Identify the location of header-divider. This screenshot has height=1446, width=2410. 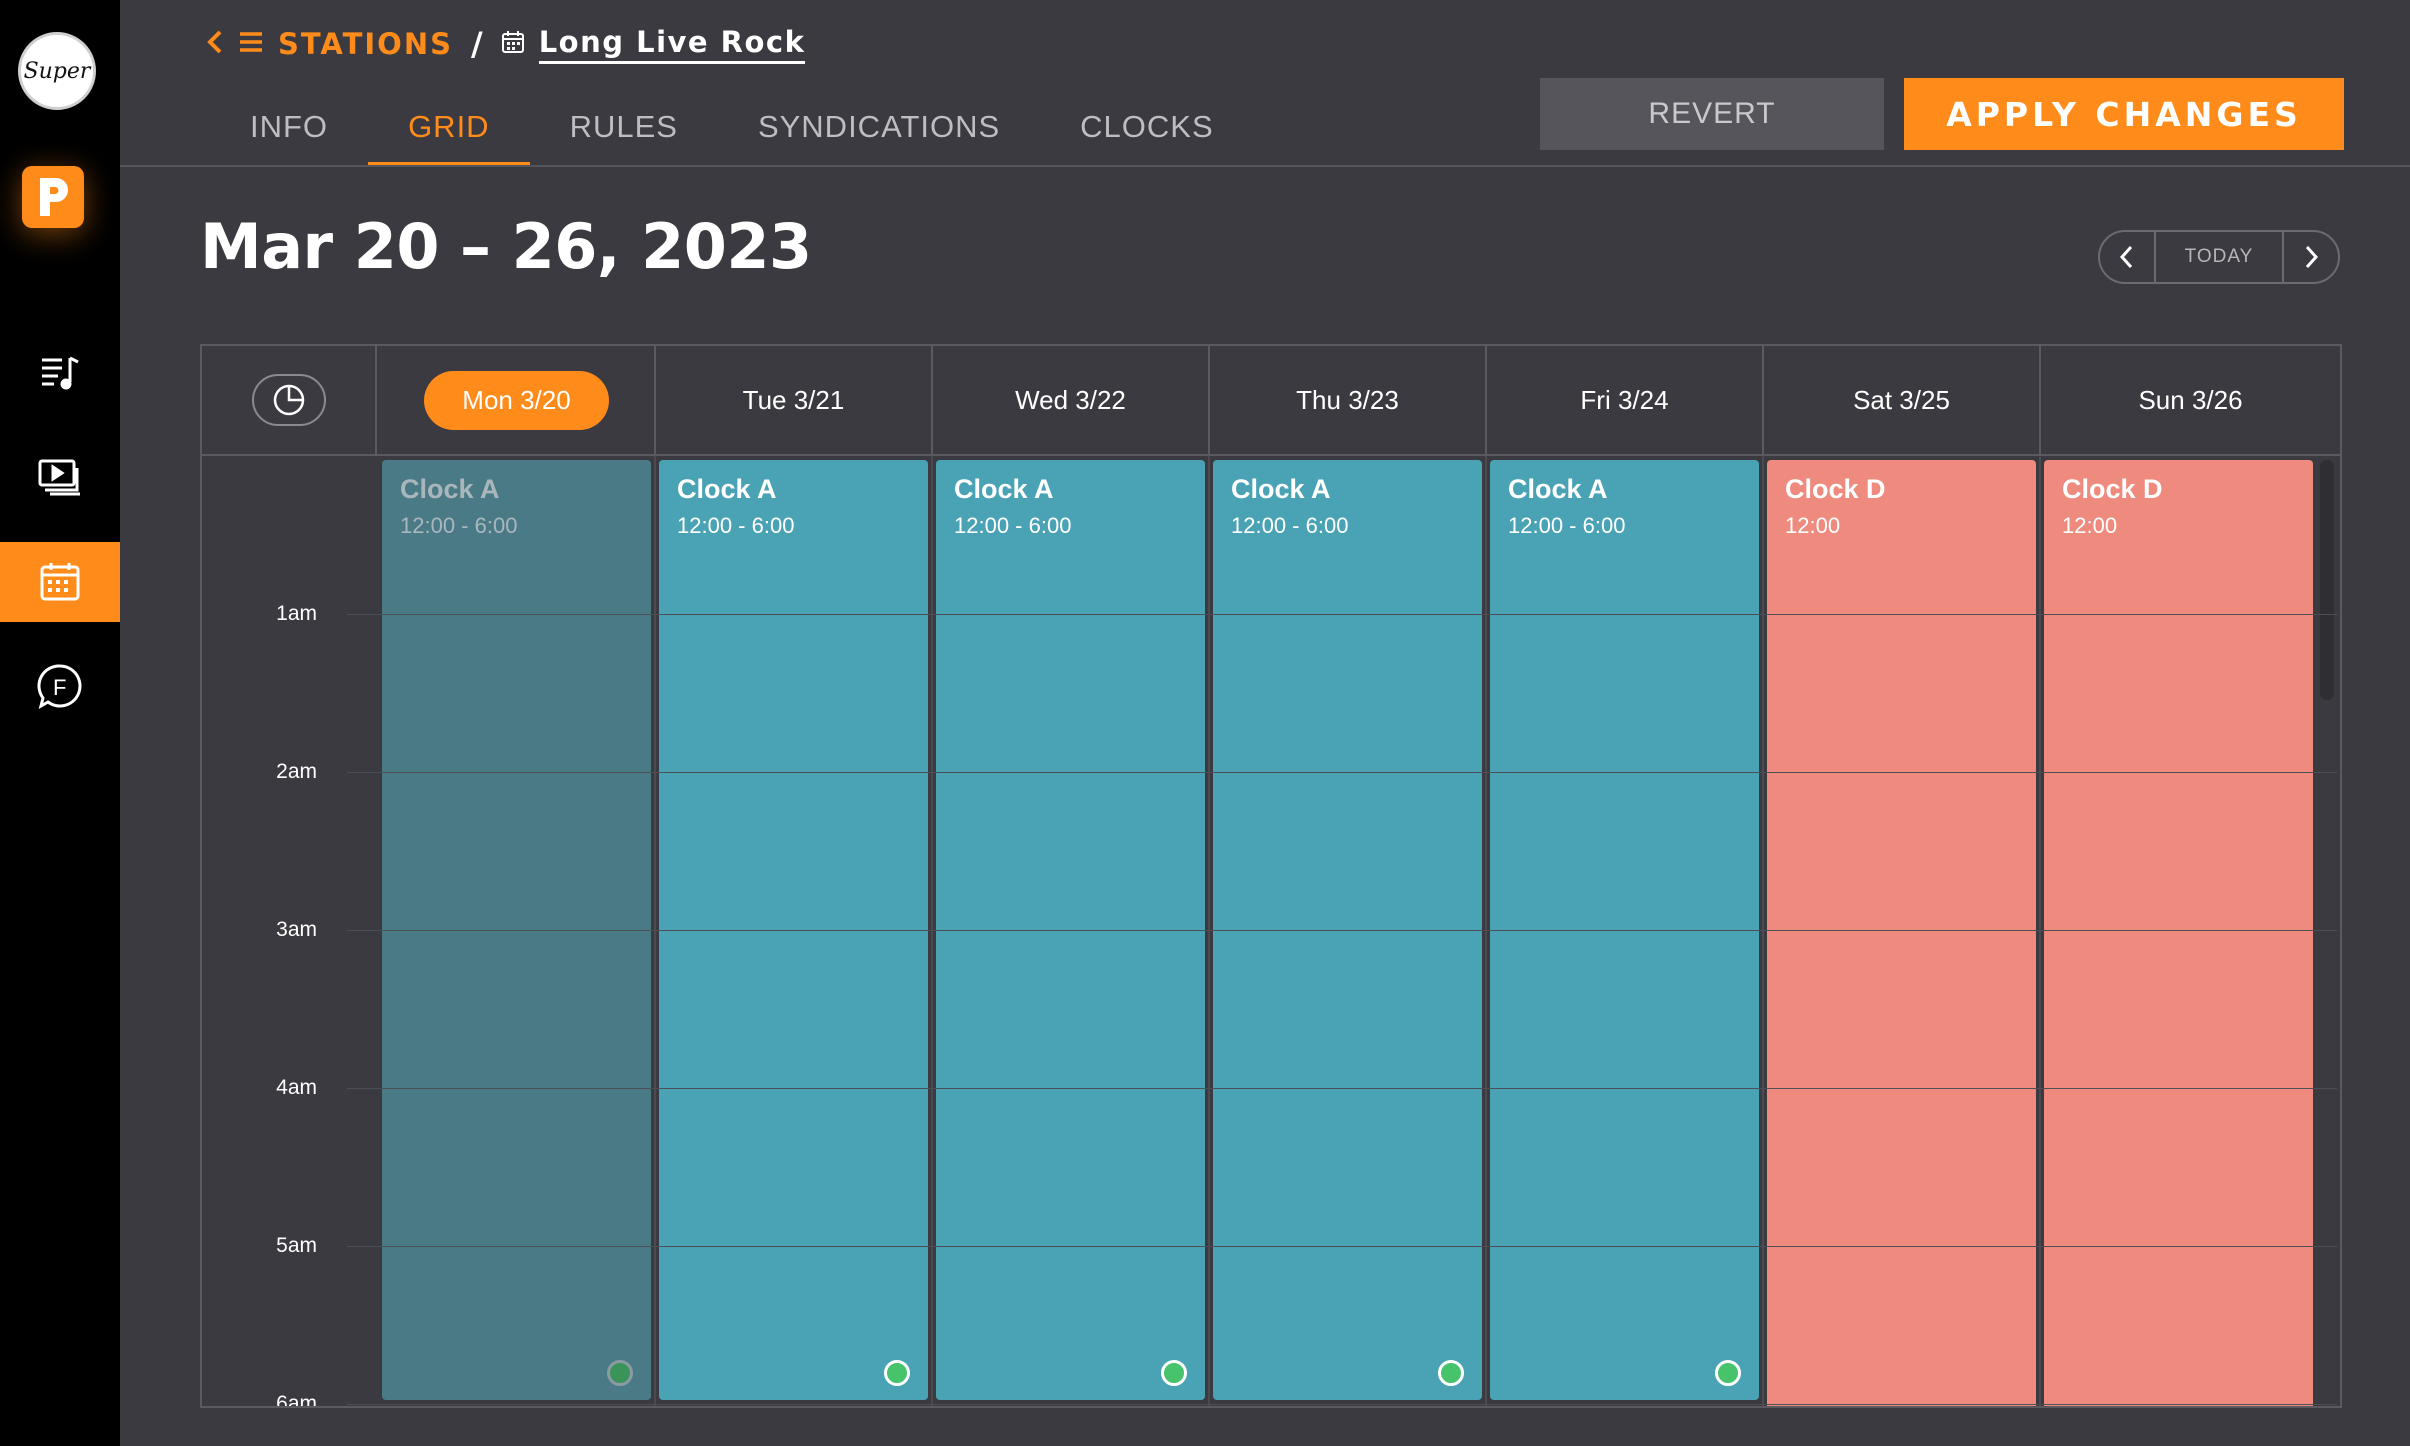
(1265, 166).